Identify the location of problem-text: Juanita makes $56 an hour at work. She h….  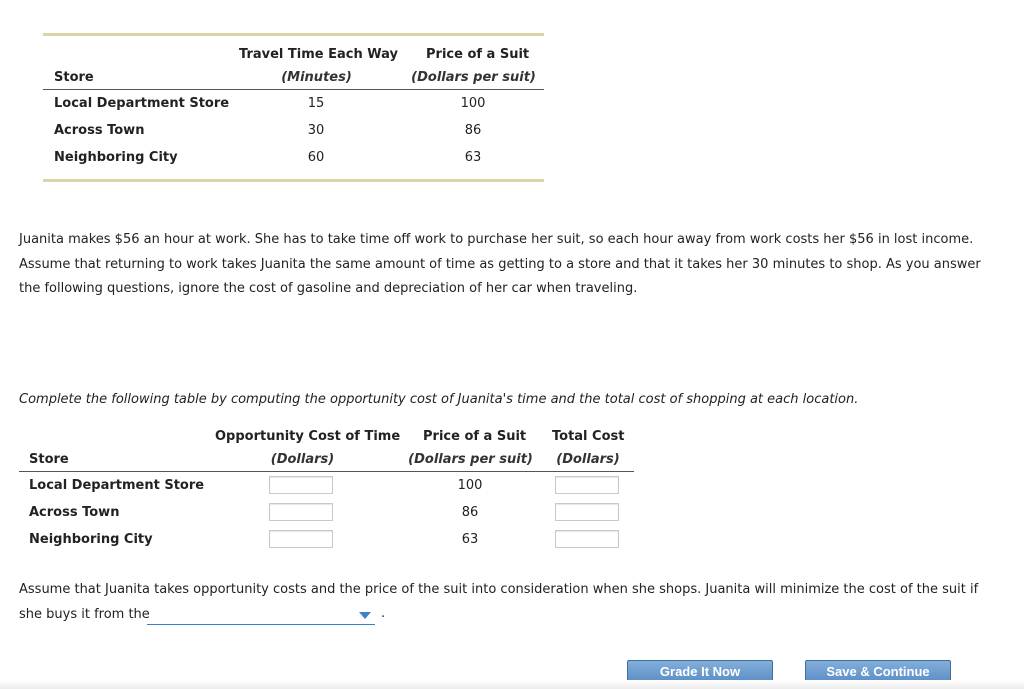
(500, 265).